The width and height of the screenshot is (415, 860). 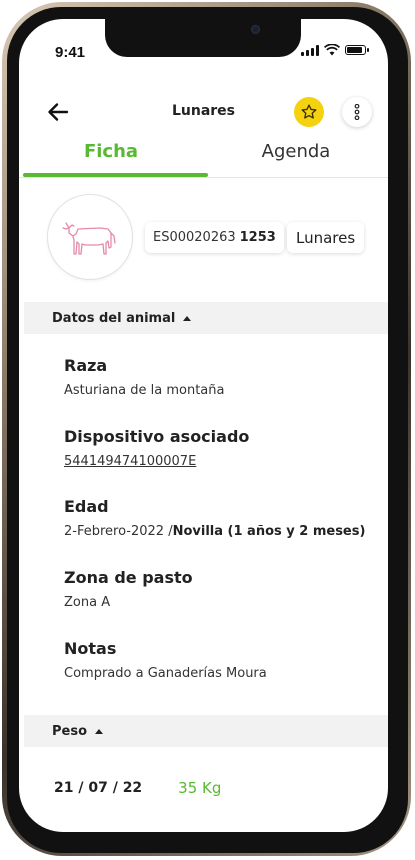 What do you see at coordinates (357, 50) in the screenshot?
I see `battery-icon` at bounding box center [357, 50].